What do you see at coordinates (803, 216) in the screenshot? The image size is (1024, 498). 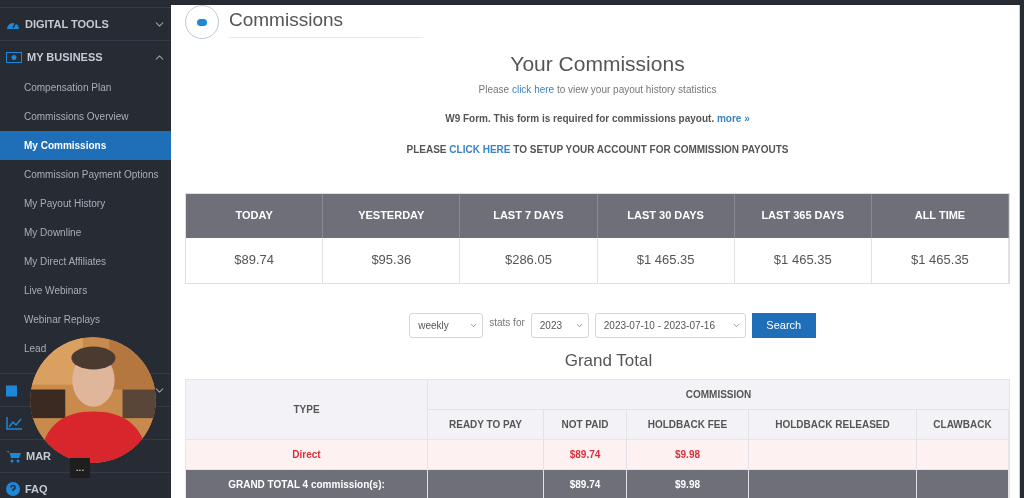 I see `column-header: LAST 365 DAYS` at bounding box center [803, 216].